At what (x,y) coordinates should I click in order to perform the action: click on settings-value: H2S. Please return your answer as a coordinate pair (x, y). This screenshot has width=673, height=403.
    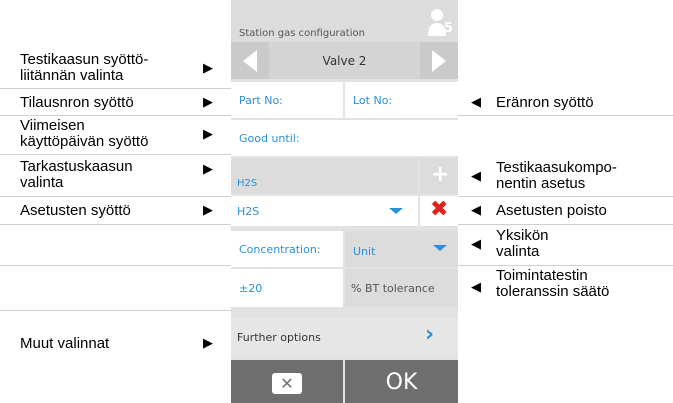
    Looking at the image, I should click on (248, 211).